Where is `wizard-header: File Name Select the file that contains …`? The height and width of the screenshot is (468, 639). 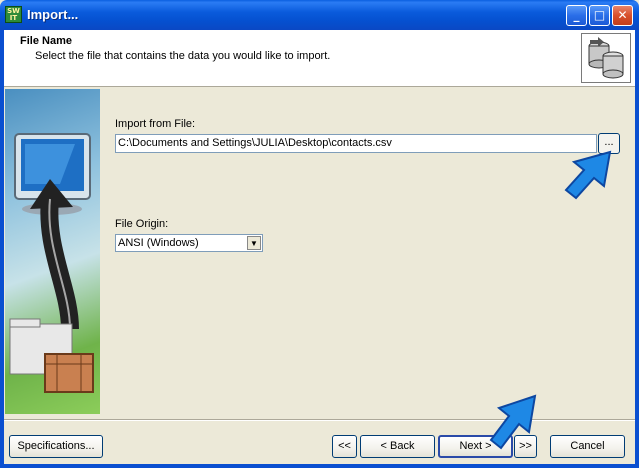 wizard-header: File Name Select the file that contains … is located at coordinates (319, 58).